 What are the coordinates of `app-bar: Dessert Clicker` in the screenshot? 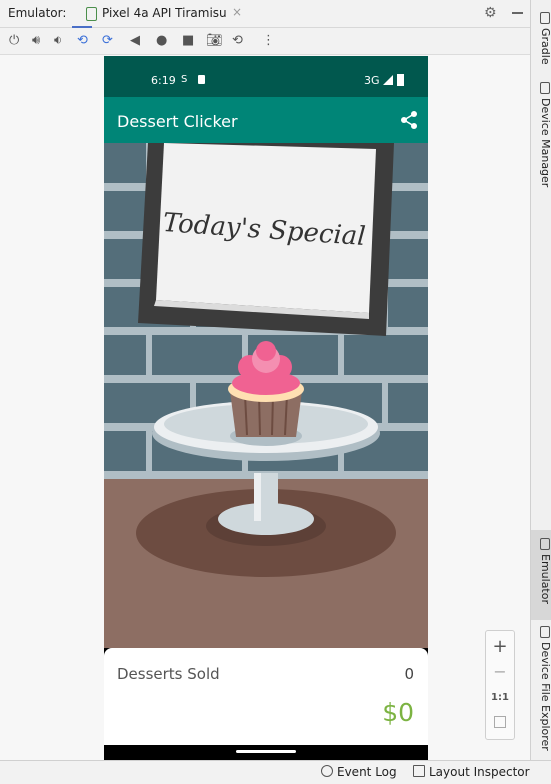 It's located at (266, 120).